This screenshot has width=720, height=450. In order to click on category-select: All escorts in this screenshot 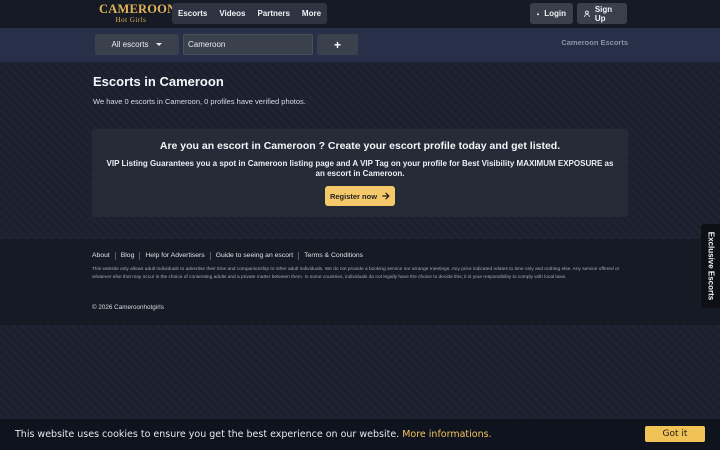, I will do `click(137, 44)`.